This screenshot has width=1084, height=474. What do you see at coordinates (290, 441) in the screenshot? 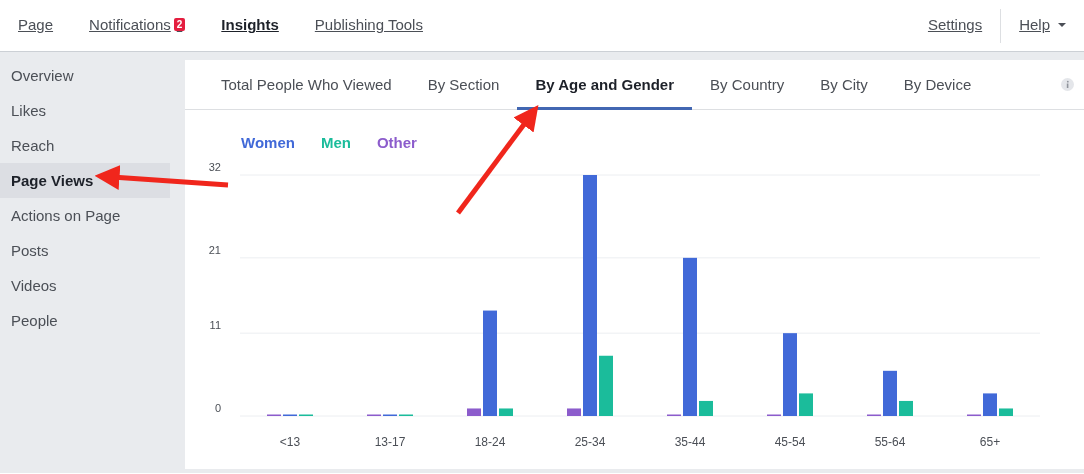
I see `axis-label: <13` at bounding box center [290, 441].